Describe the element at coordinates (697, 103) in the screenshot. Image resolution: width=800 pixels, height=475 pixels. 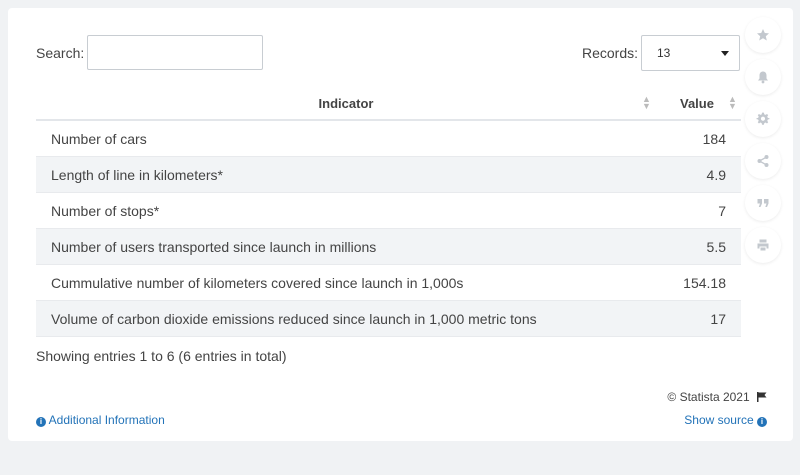
I see `column-header-value: Value` at that location.